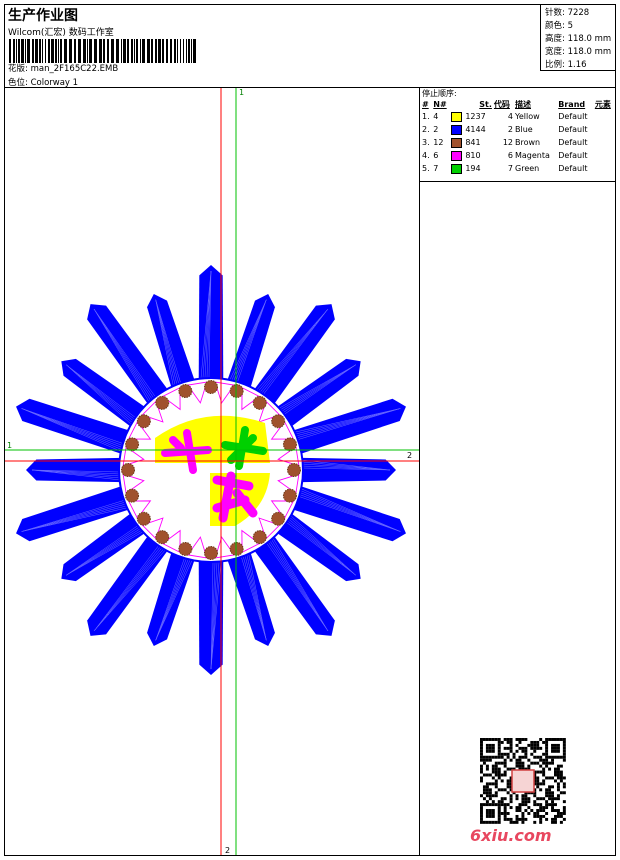  I want to click on stats-bottom-divider, so click(578, 70).